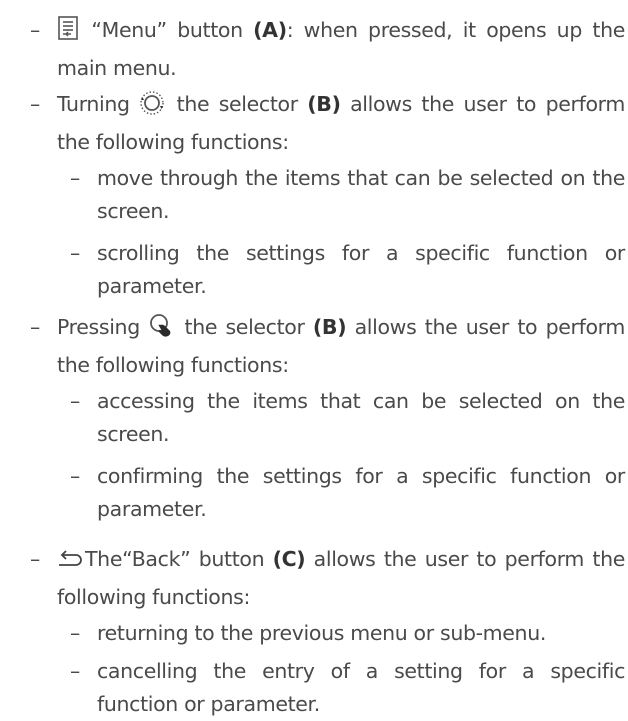 The height and width of the screenshot is (721, 628). What do you see at coordinates (152, 108) in the screenshot?
I see `rotate-selector-icon` at bounding box center [152, 108].